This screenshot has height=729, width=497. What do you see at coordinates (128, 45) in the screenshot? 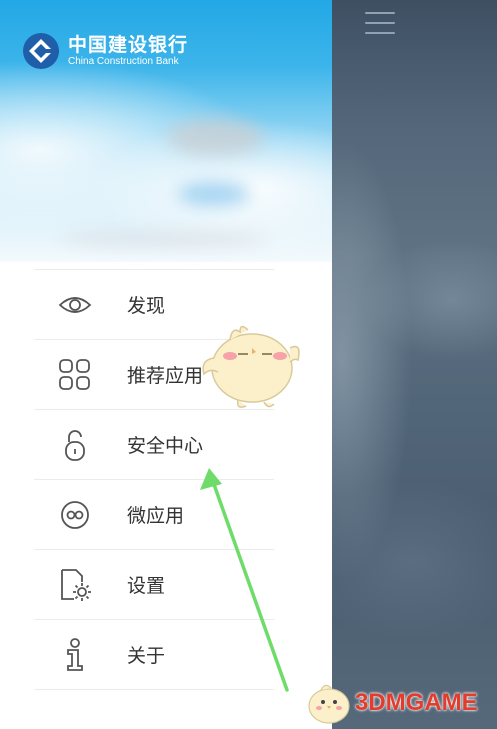
I see `bank-name-cn: 中国建设银行` at bounding box center [128, 45].